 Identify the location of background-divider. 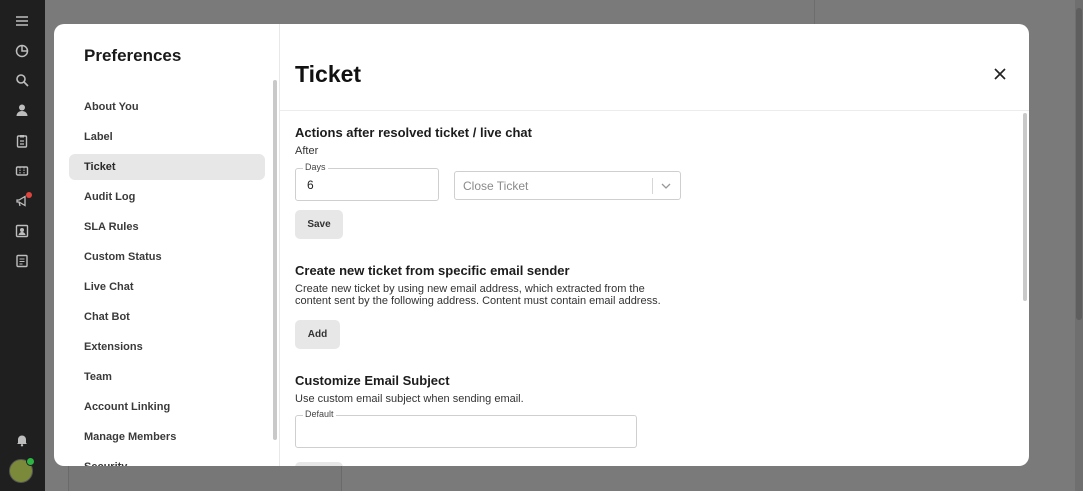
(814, 12).